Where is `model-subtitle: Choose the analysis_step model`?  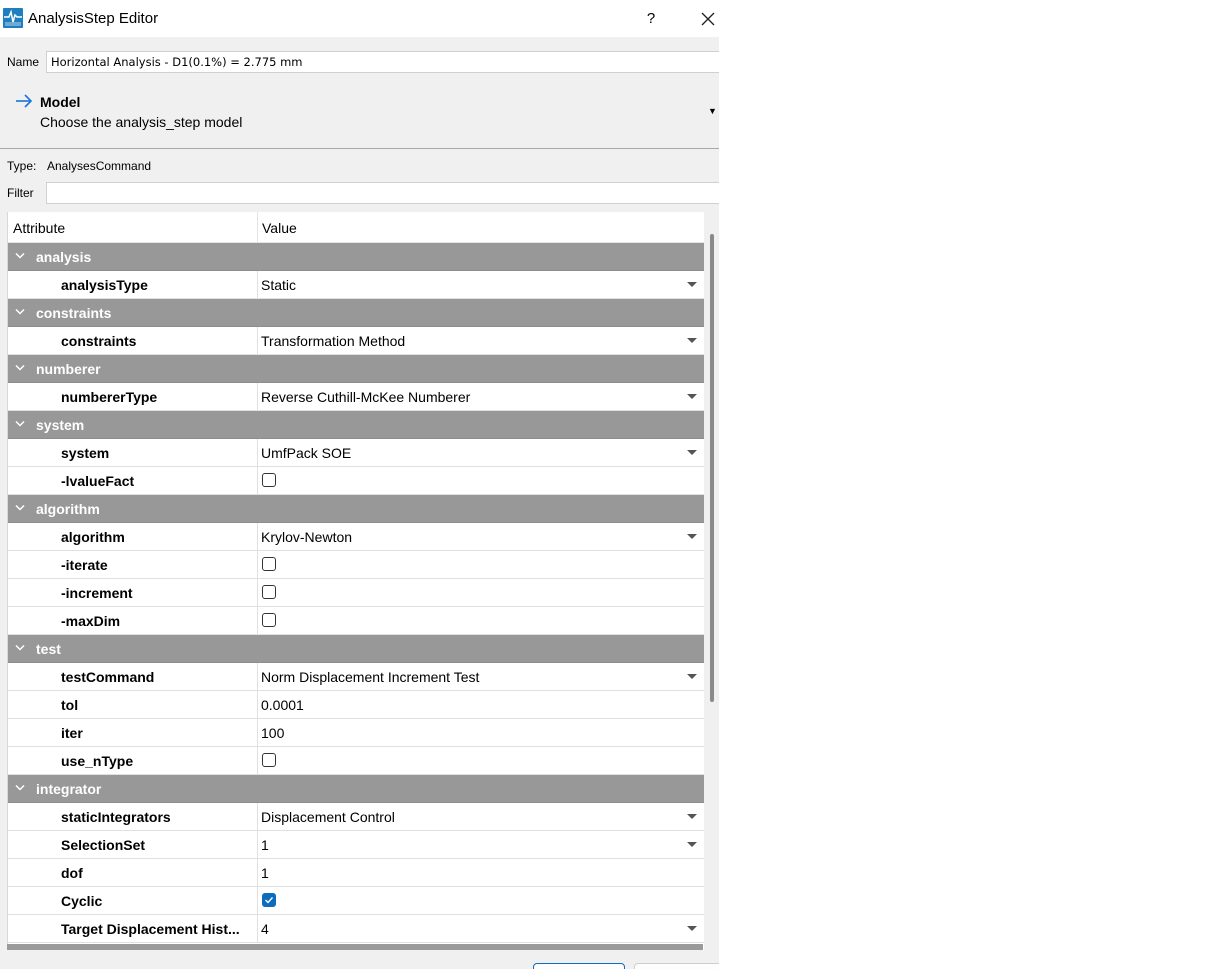
model-subtitle: Choose the analysis_step model is located at coordinates (141, 122).